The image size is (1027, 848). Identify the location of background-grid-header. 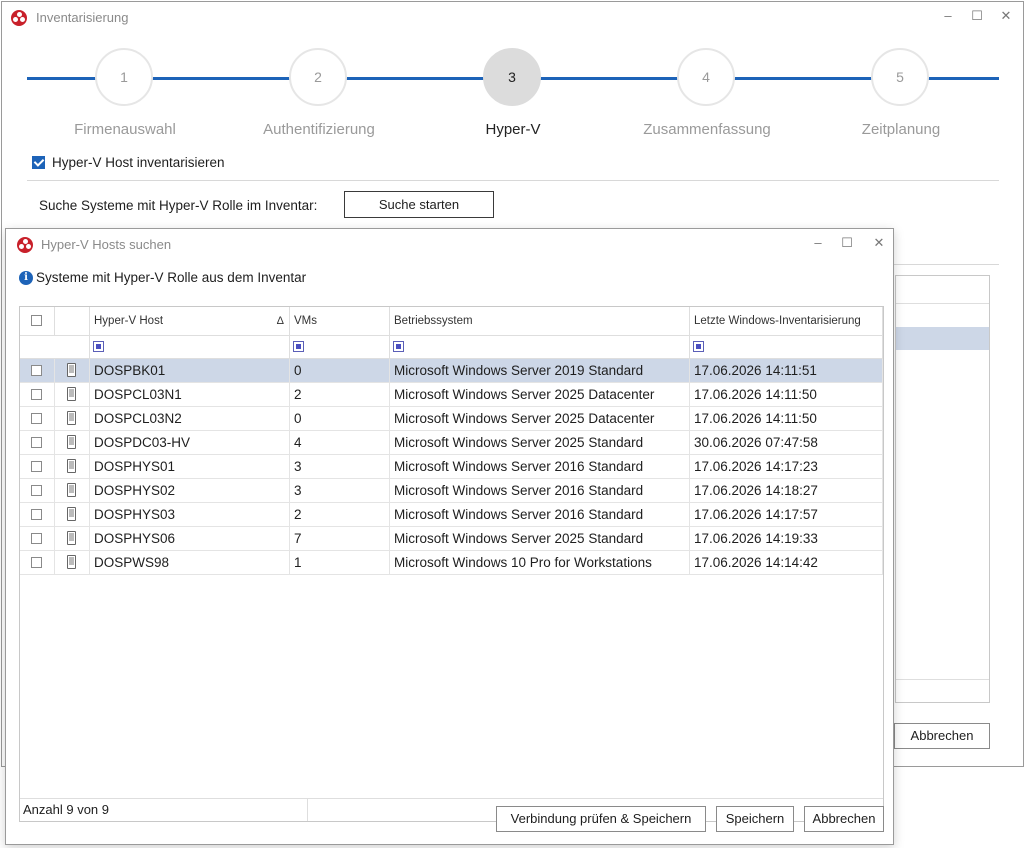
(942, 290).